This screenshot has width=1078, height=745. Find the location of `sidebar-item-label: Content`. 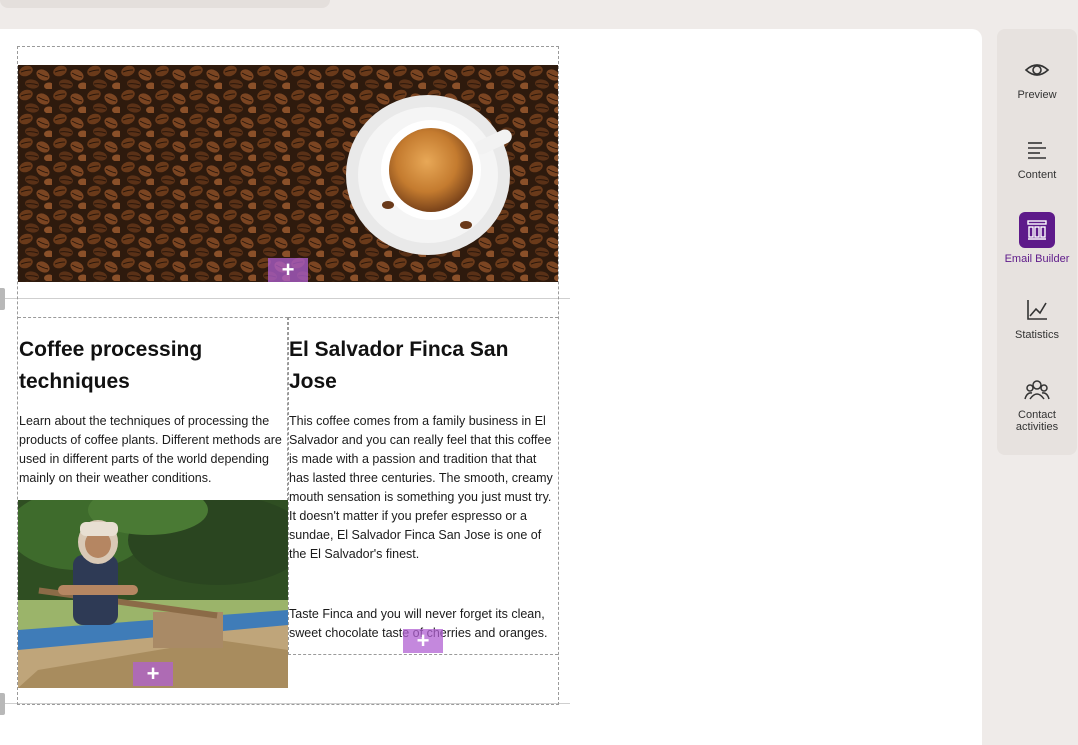

sidebar-item-label: Content is located at coordinates (1037, 175).